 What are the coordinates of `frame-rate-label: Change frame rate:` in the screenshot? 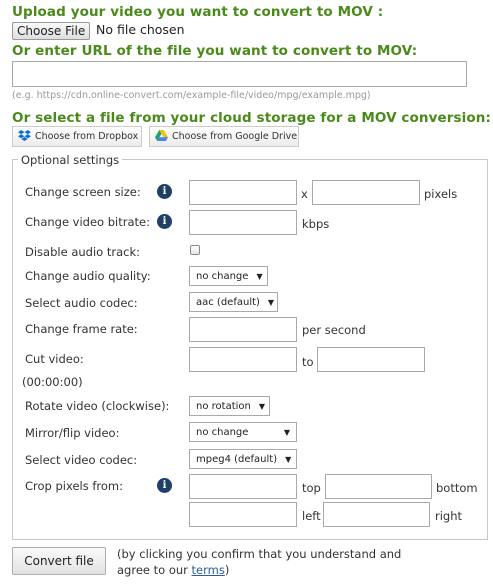 It's located at (81, 329).